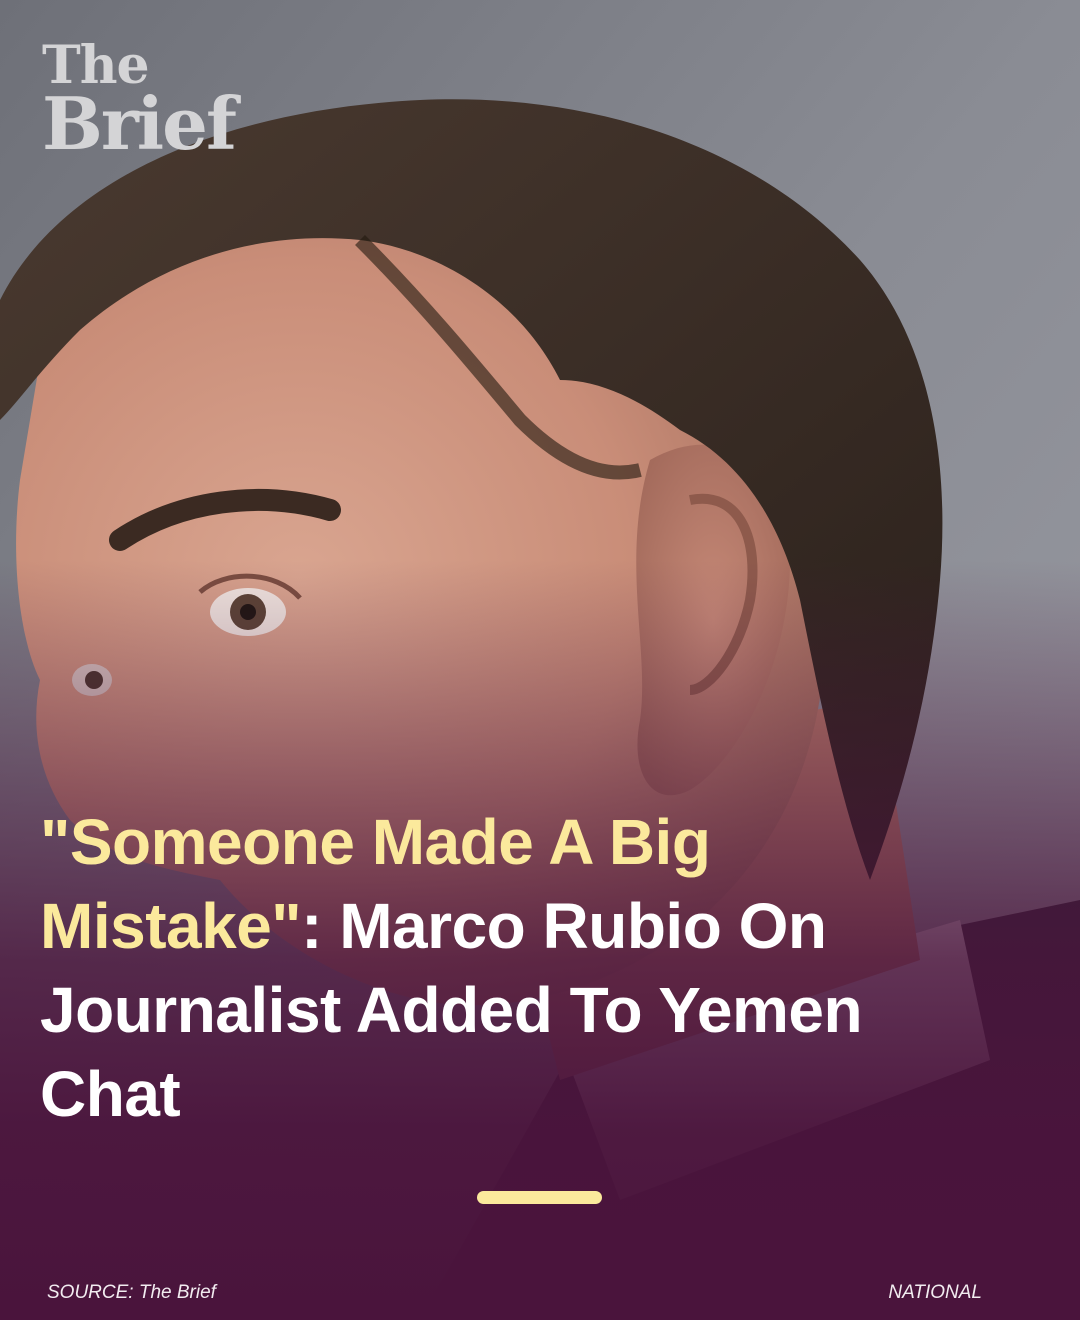 This screenshot has height=1320, width=1080. I want to click on source-credit: SOURCE: The Brief, so click(131, 1292).